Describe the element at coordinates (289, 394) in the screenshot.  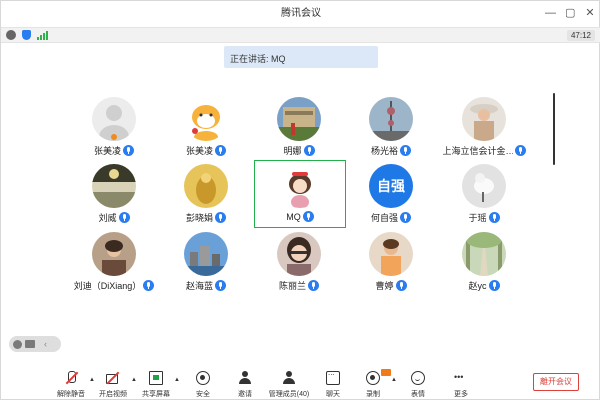
I see `members-label: 管理成员(40)` at that location.